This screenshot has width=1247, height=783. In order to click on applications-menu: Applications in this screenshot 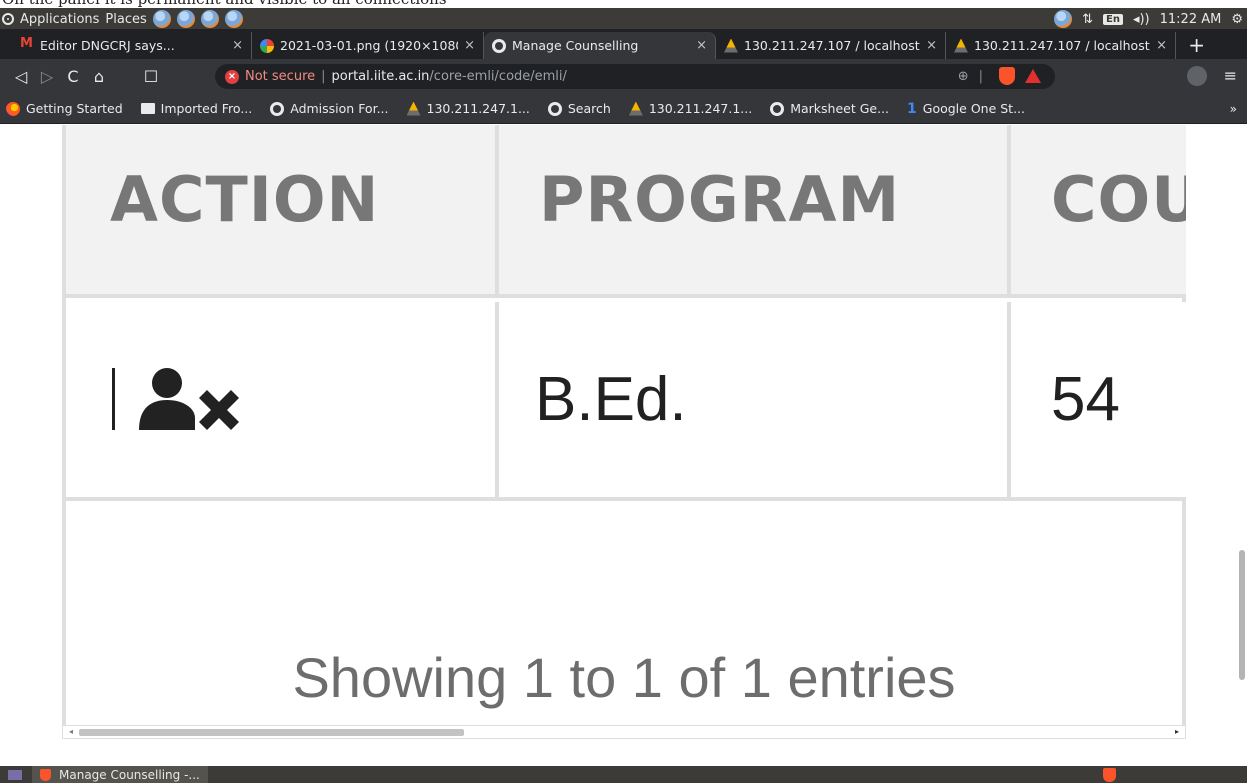, I will do `click(59, 19)`.